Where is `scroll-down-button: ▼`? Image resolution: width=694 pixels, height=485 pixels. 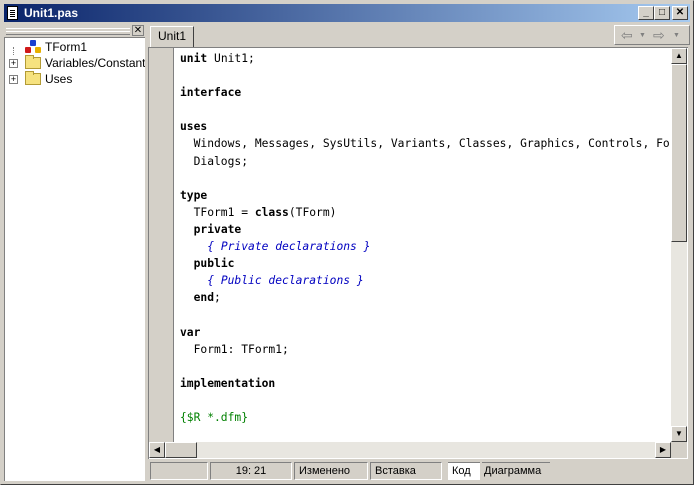
scroll-down-button: ▼ is located at coordinates (679, 434).